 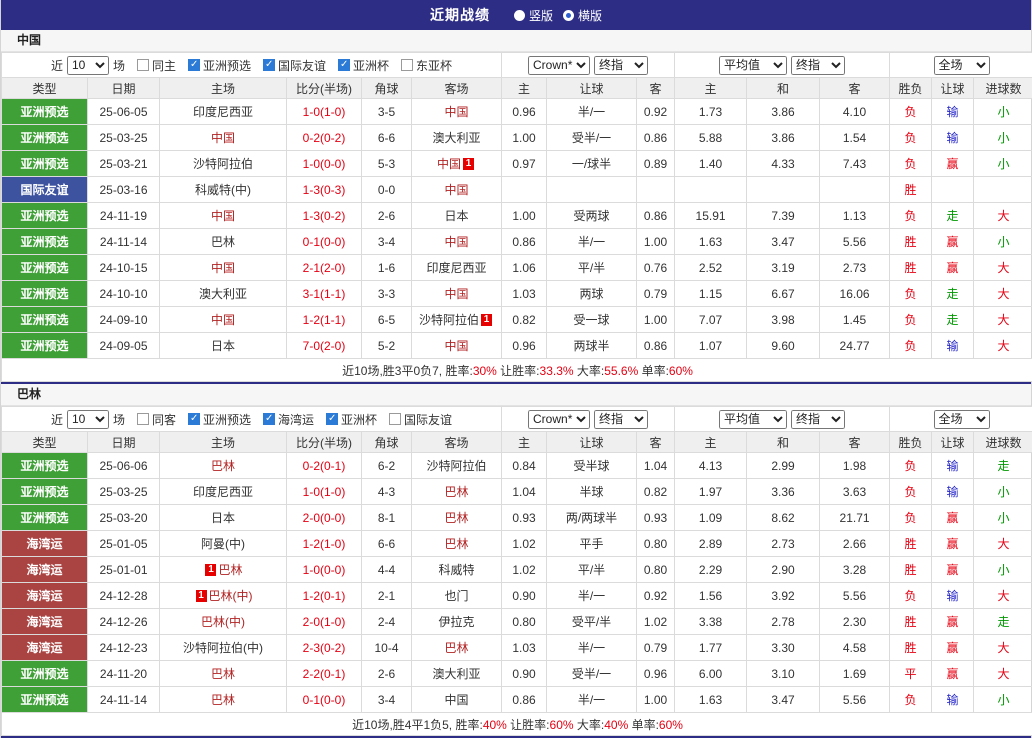 I want to click on date-cell: 24-12-23, so click(x=124, y=648).